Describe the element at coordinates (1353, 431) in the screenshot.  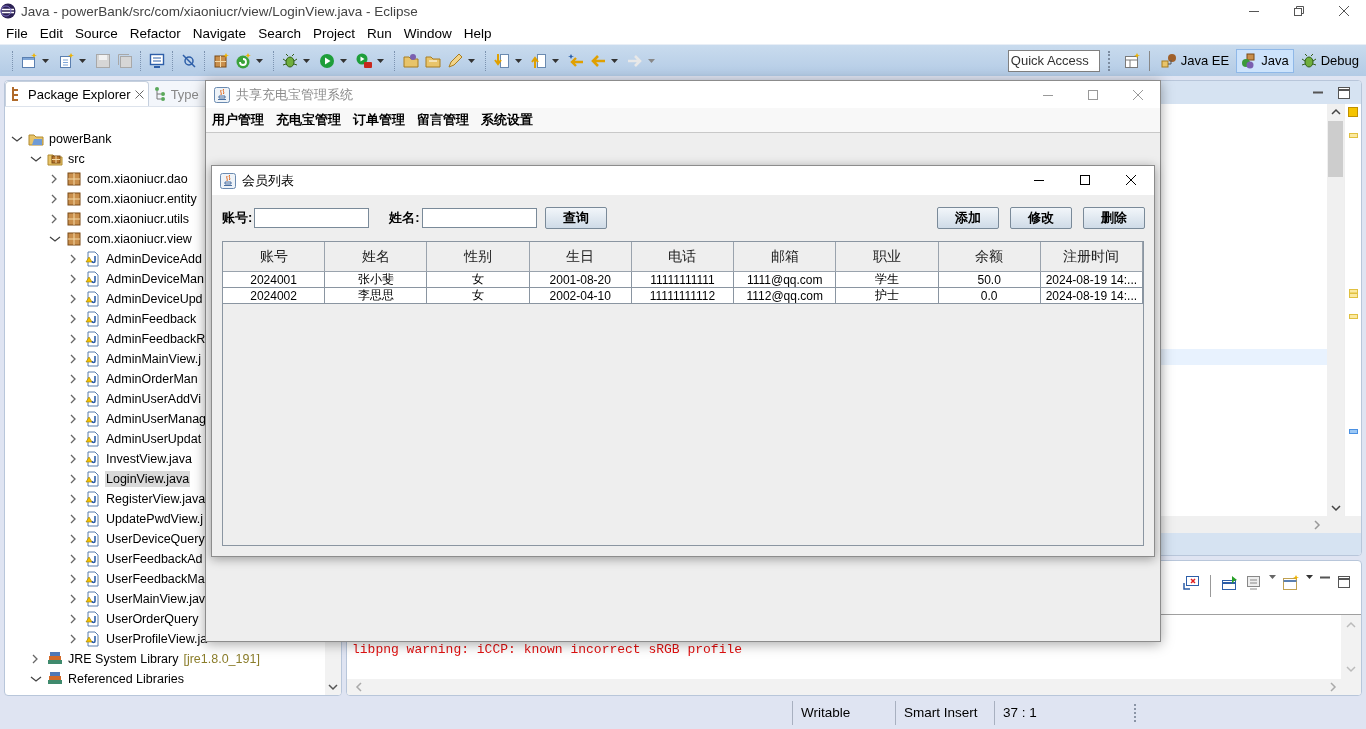
I see `occurrence-marker-icon` at that location.